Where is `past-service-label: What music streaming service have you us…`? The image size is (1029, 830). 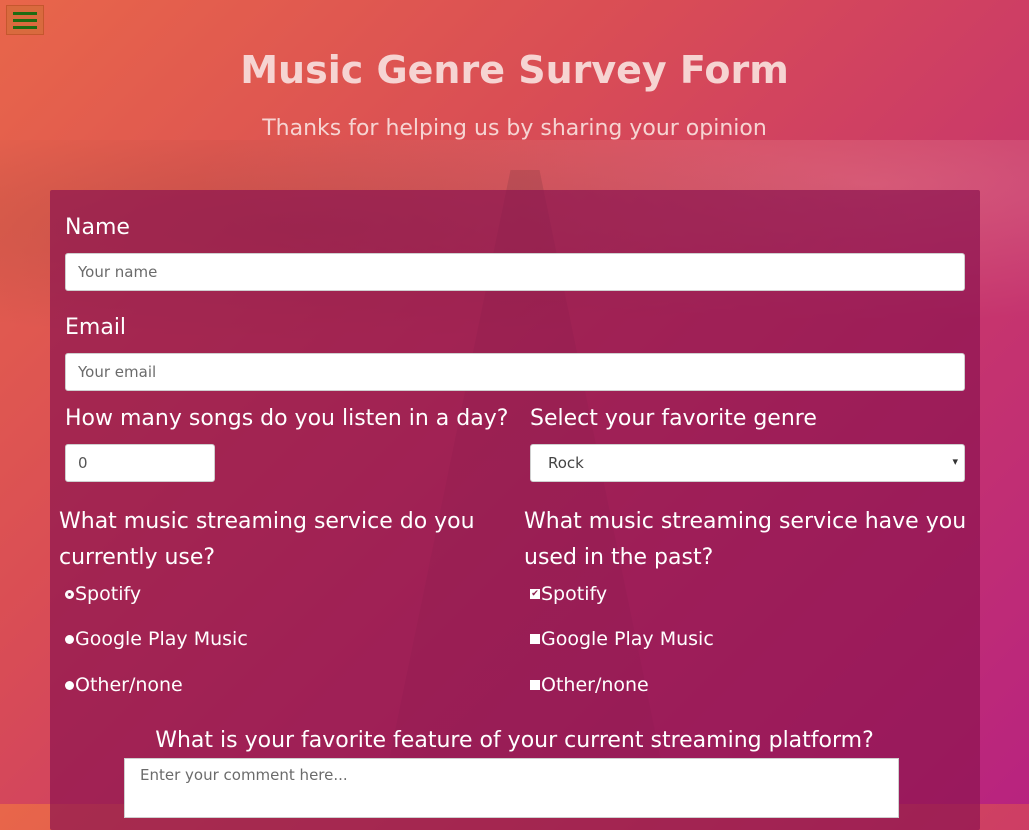 past-service-label: What music streaming service have you us… is located at coordinates (745, 540).